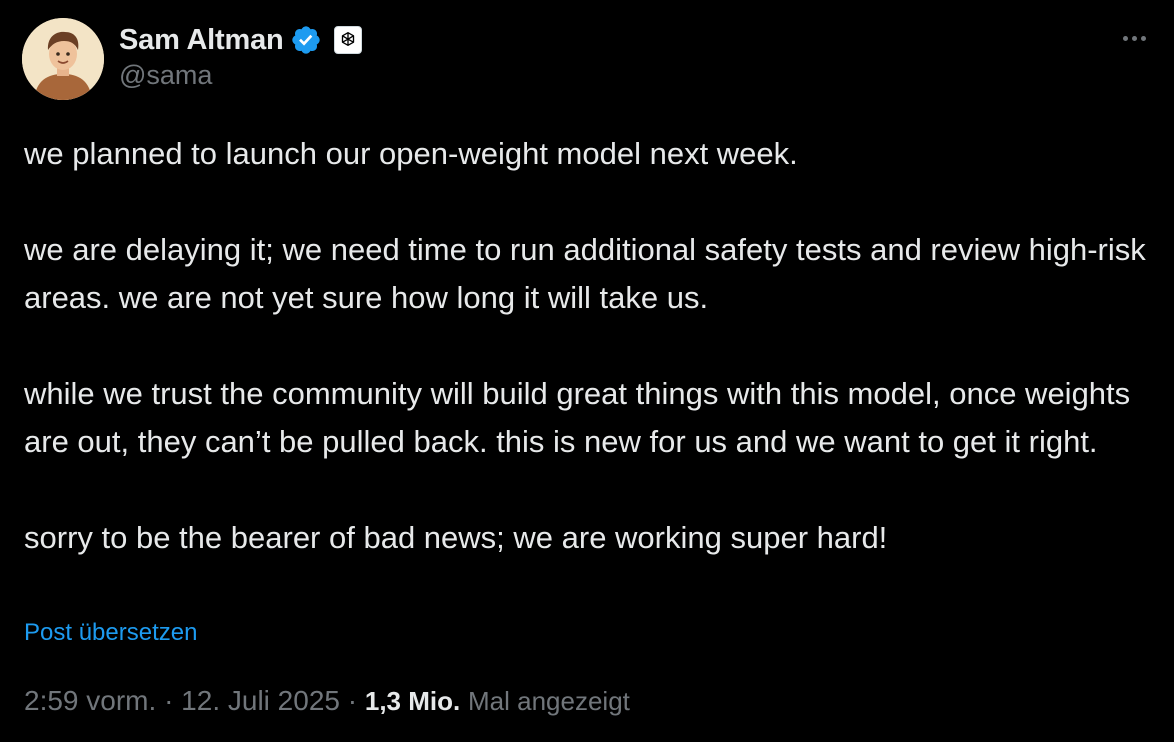 This screenshot has height=742, width=1174. What do you see at coordinates (549, 701) in the screenshot?
I see `views-label: Mal angezeigt` at bounding box center [549, 701].